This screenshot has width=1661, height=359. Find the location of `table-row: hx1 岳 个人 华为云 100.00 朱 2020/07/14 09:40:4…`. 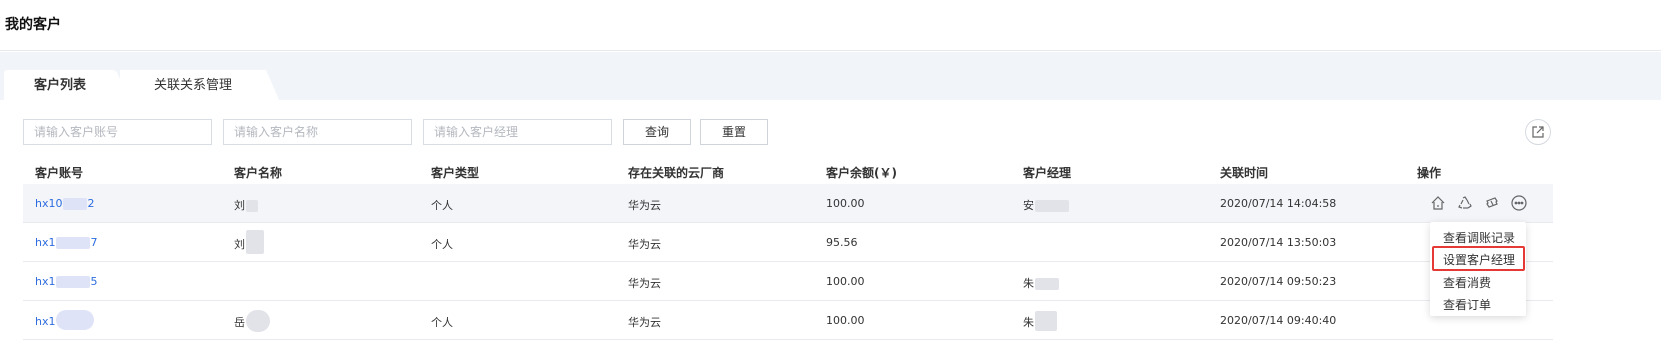

table-row: hx1 岳 个人 华为云 100.00 朱 2020/07/14 09:40:4… is located at coordinates (788, 320).